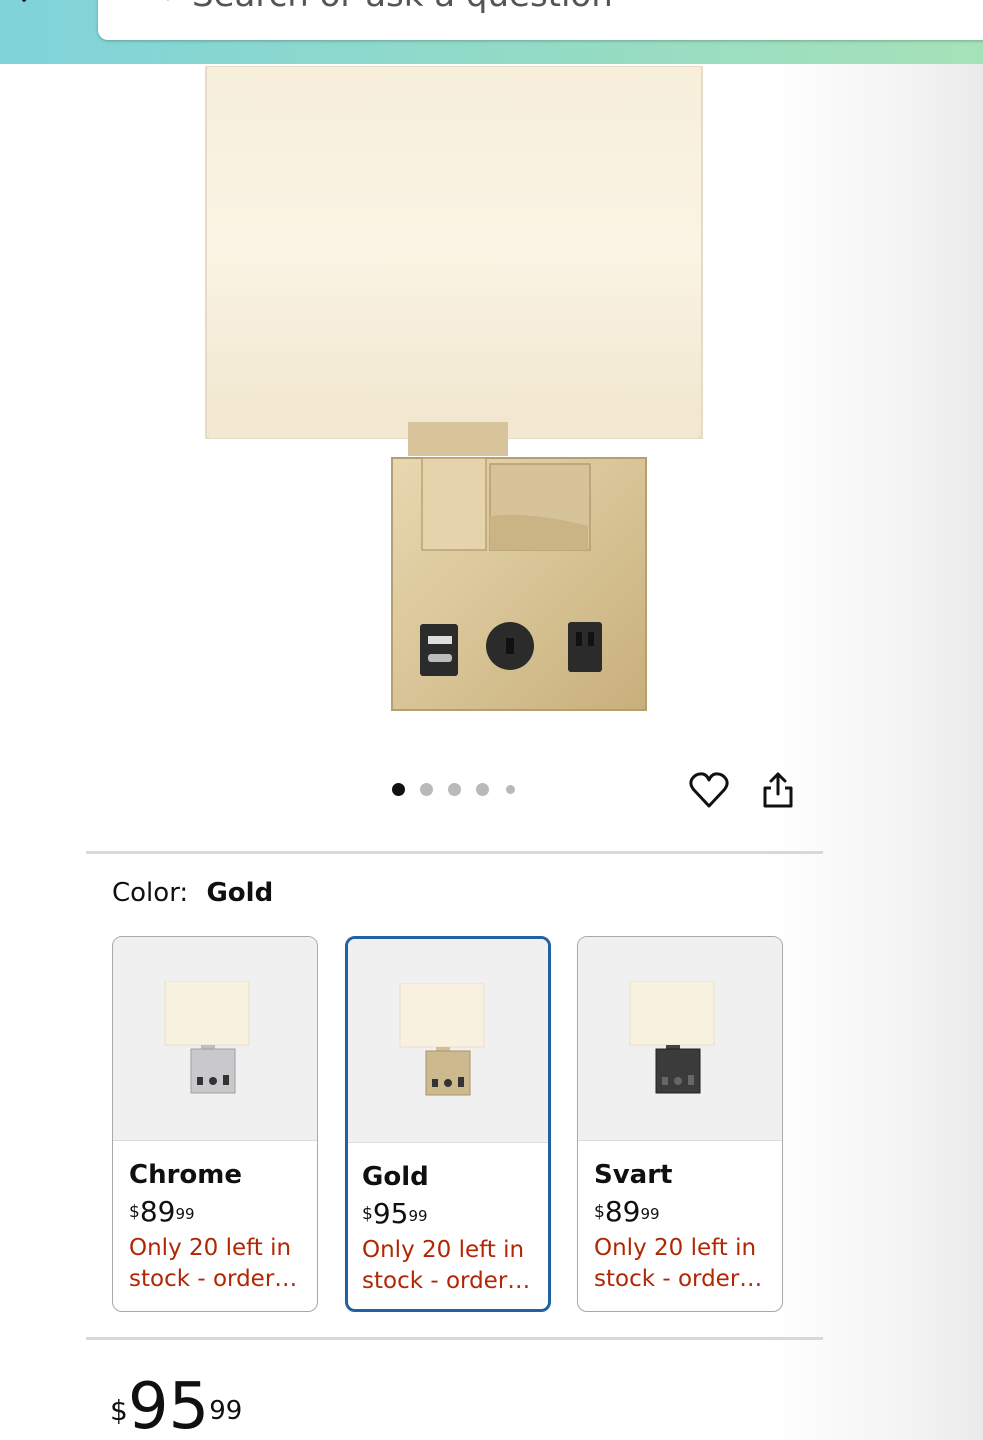 The height and width of the screenshot is (1440, 983). I want to click on swatch-name: Gold, so click(395, 1177).